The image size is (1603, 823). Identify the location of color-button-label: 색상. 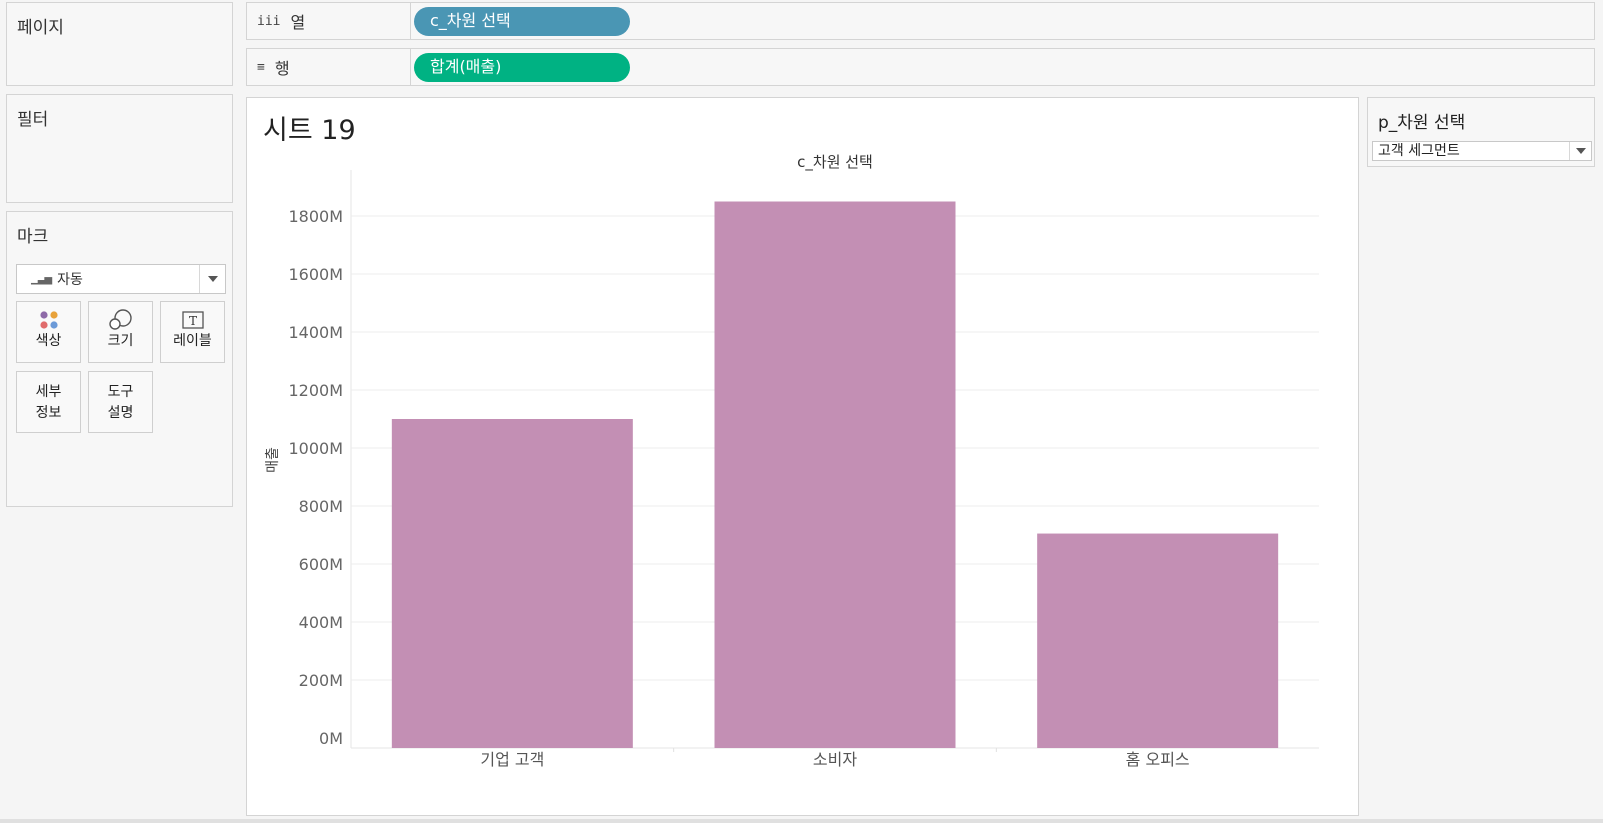
(48, 341).